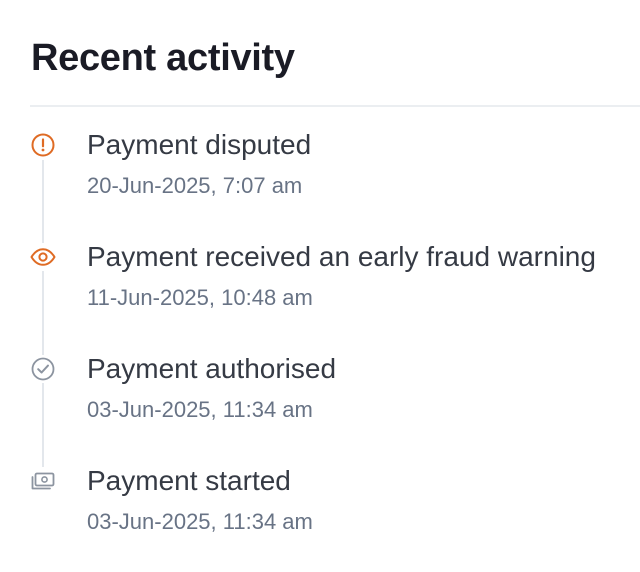  What do you see at coordinates (200, 297) in the screenshot?
I see `activity-timestamp: 11-Jun-2025, 10:48 am` at bounding box center [200, 297].